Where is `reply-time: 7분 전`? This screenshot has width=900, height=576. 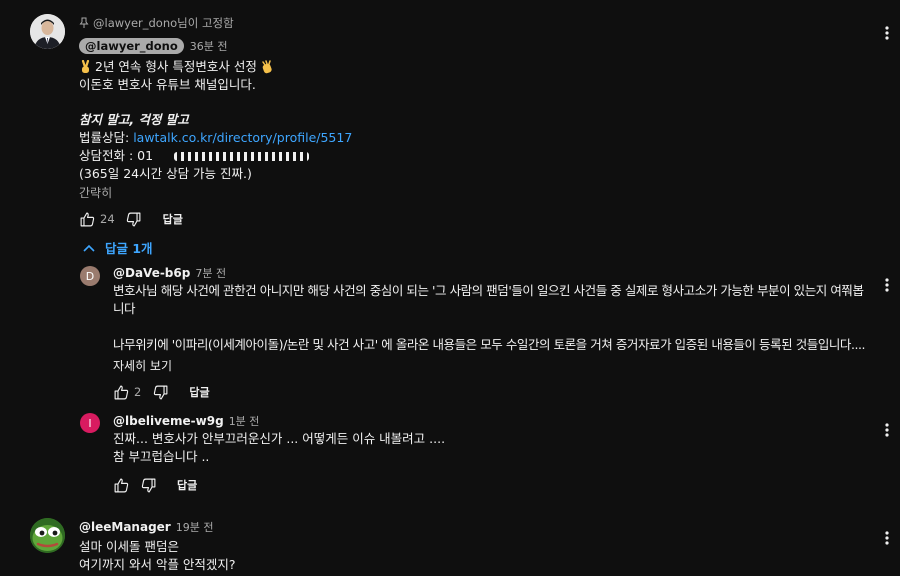
reply-time: 7분 전 is located at coordinates (210, 273).